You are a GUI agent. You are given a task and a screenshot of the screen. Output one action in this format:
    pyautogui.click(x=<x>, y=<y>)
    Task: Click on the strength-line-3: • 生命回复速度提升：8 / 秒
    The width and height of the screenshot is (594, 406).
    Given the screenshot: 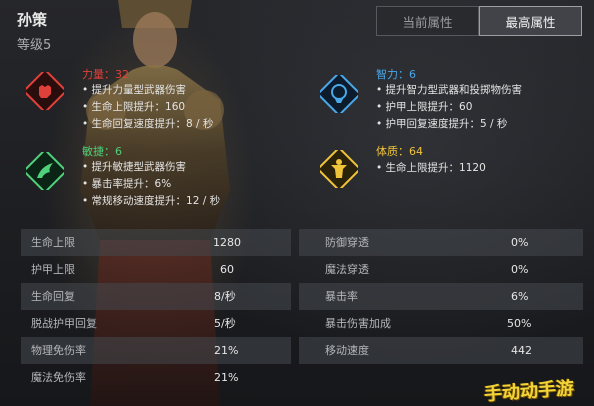 What is the action you would take?
    pyautogui.click(x=148, y=124)
    